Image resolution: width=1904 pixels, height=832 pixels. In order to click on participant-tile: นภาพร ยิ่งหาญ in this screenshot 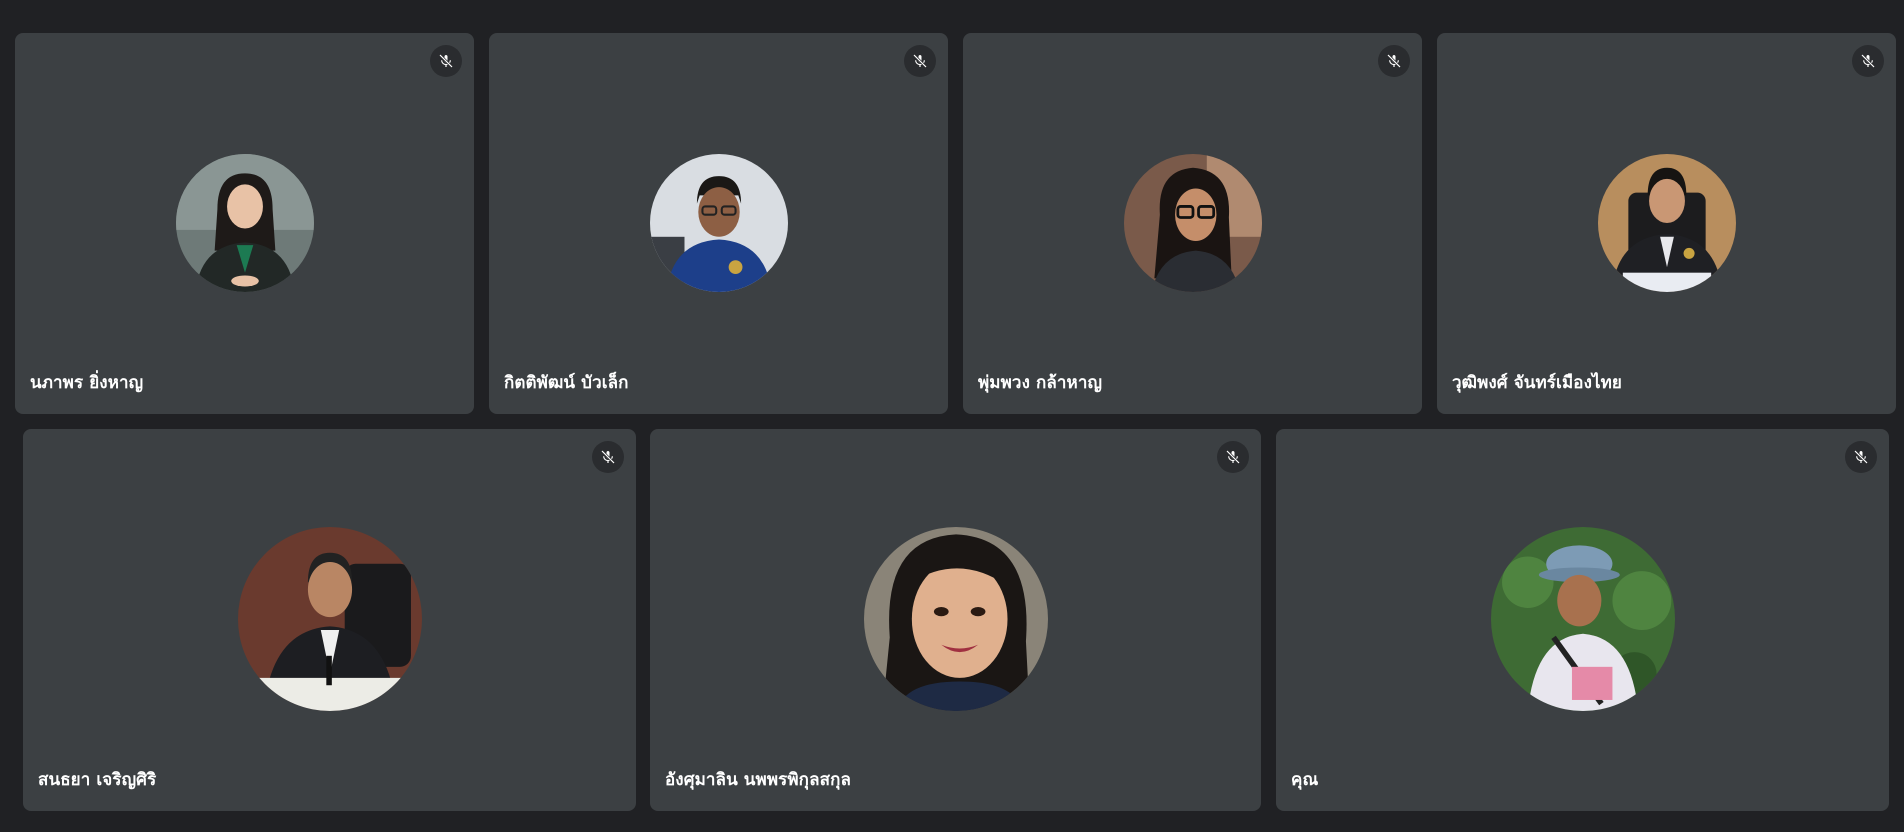, I will do `click(244, 223)`.